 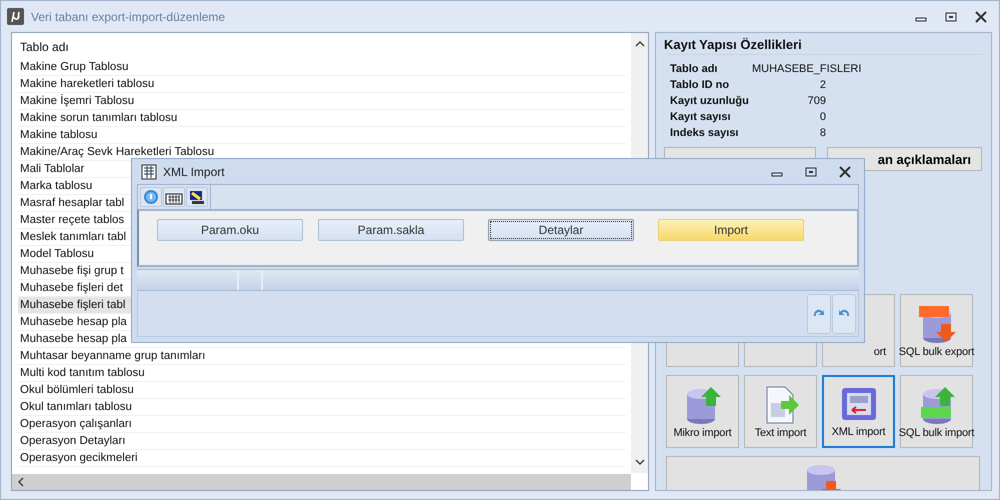 I want to click on undo-icon, so click(x=844, y=314).